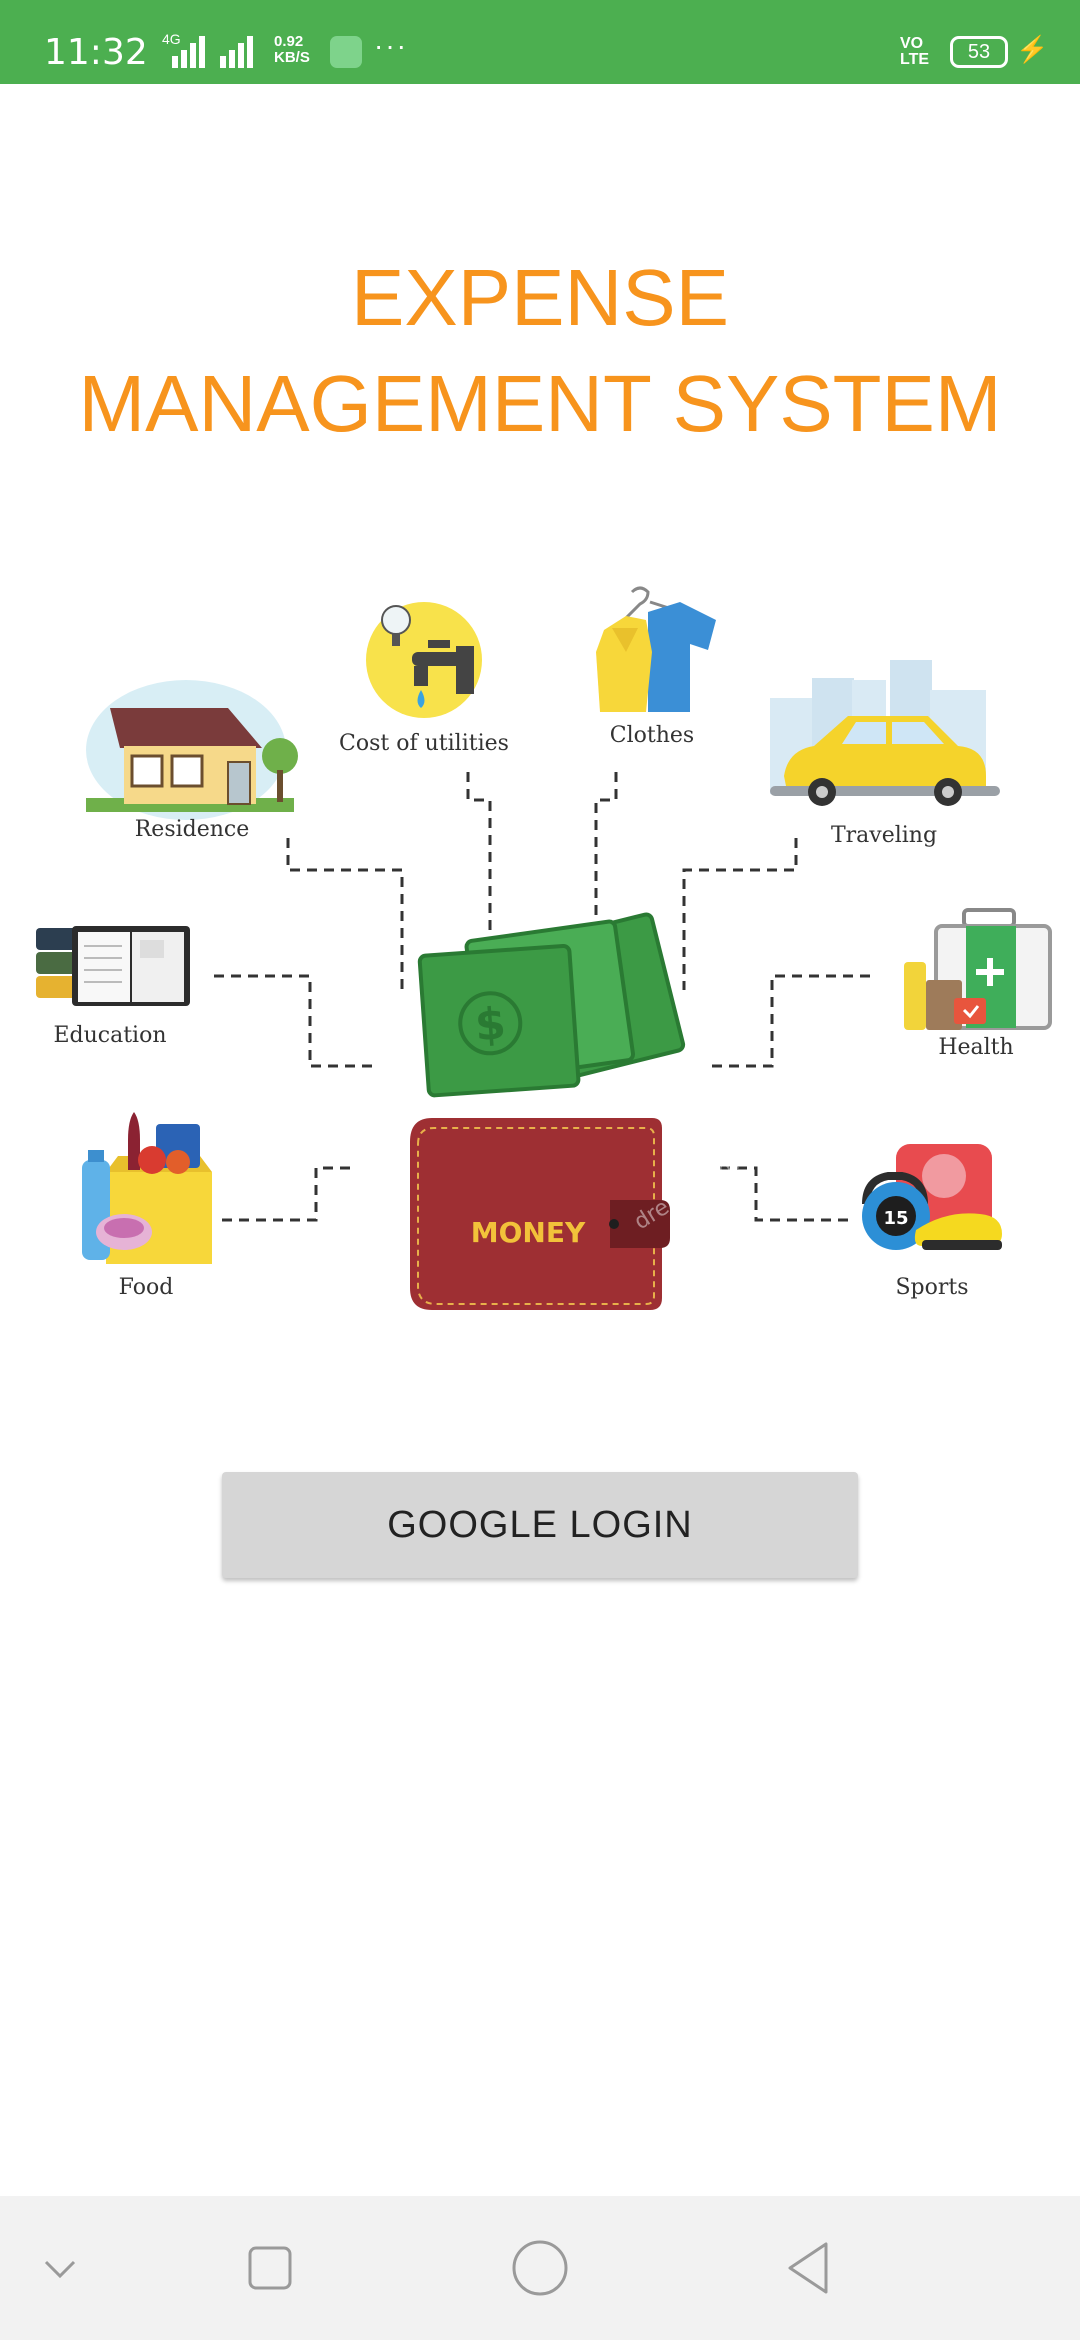 The image size is (1080, 2340). Describe the element at coordinates (912, 43) in the screenshot. I see `volte-line-1: VO` at that location.